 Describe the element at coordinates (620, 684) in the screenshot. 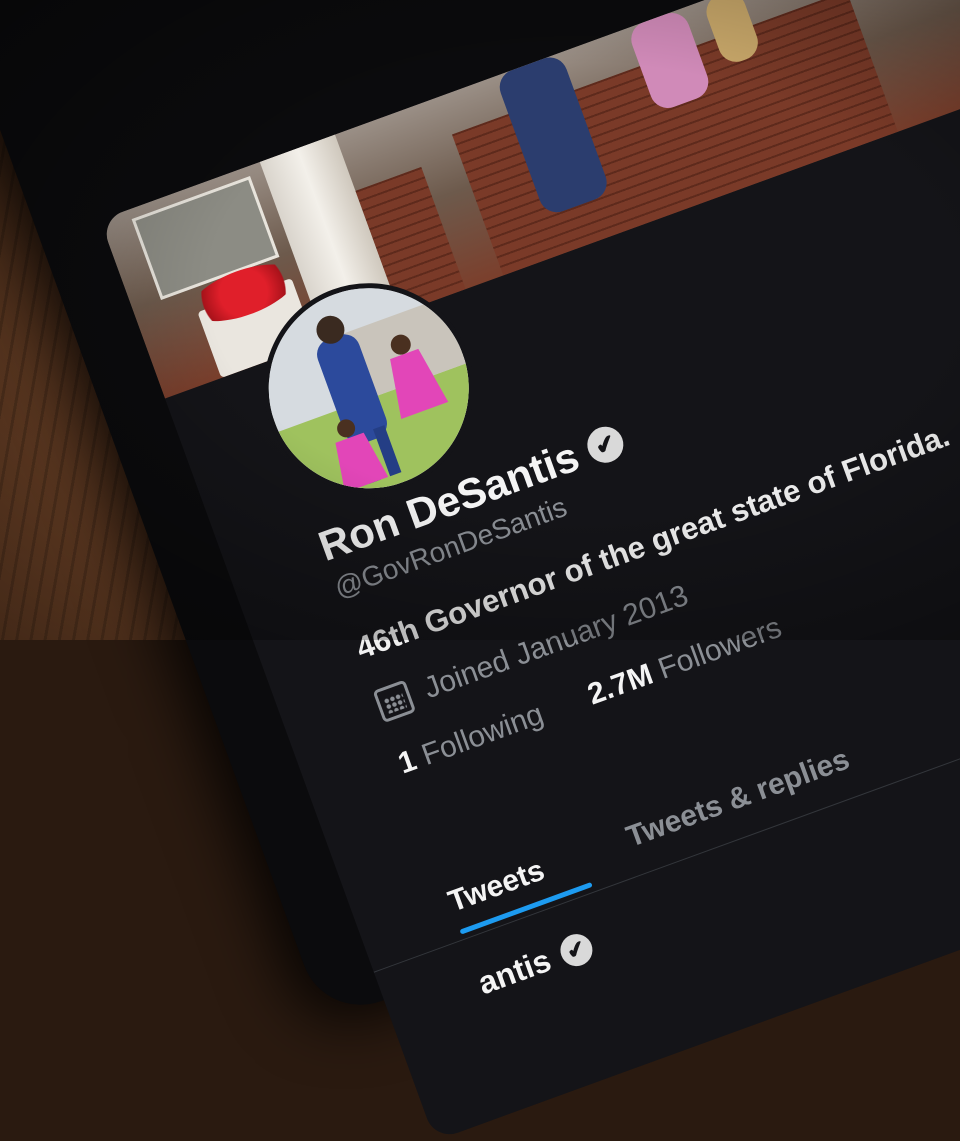

I see `followers-count: 2.7M` at that location.